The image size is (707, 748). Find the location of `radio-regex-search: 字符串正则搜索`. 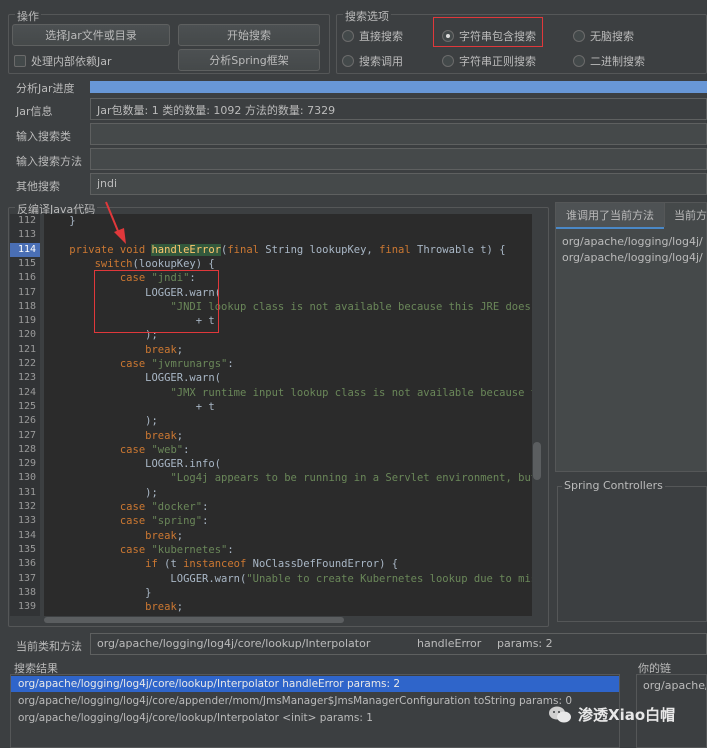

radio-regex-search: 字符串正则搜索 is located at coordinates (489, 61).